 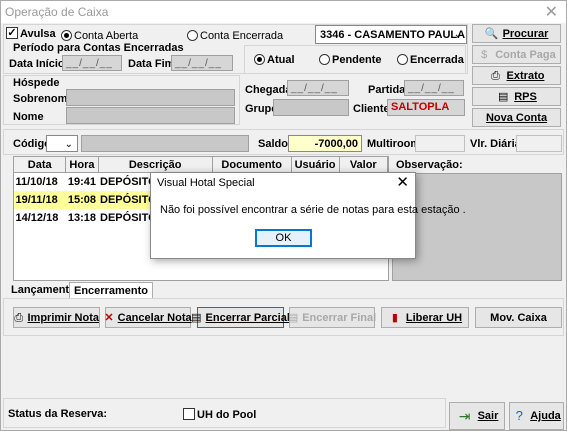 What do you see at coordinates (539, 143) in the screenshot?
I see `vlr-diaria-field` at bounding box center [539, 143].